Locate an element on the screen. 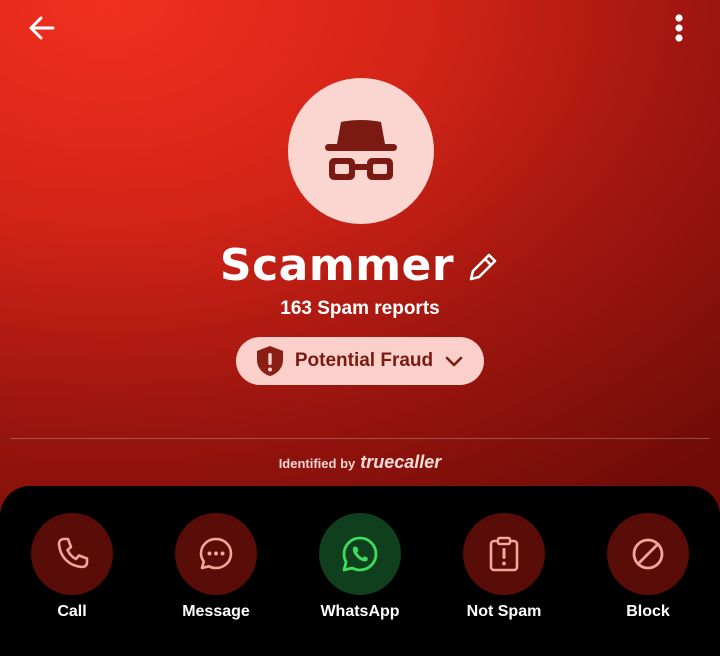  caller-name: Scammer is located at coordinates (337, 265).